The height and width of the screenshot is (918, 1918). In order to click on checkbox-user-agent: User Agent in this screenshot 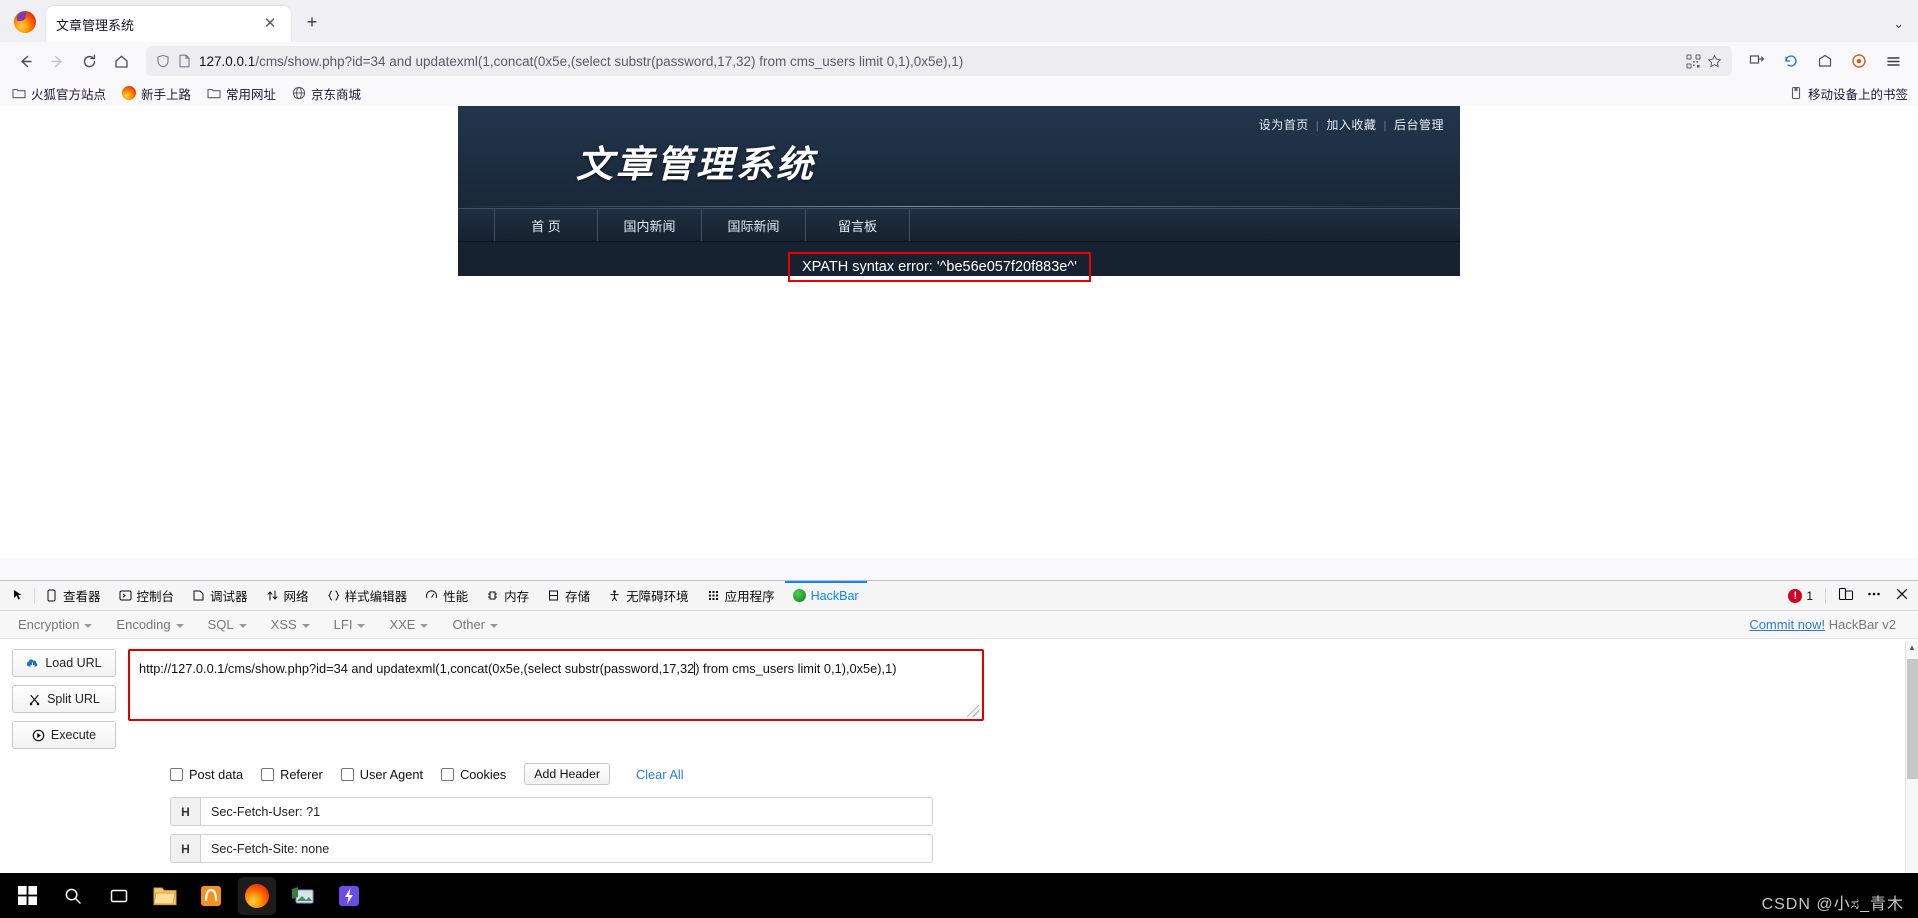, I will do `click(382, 774)`.